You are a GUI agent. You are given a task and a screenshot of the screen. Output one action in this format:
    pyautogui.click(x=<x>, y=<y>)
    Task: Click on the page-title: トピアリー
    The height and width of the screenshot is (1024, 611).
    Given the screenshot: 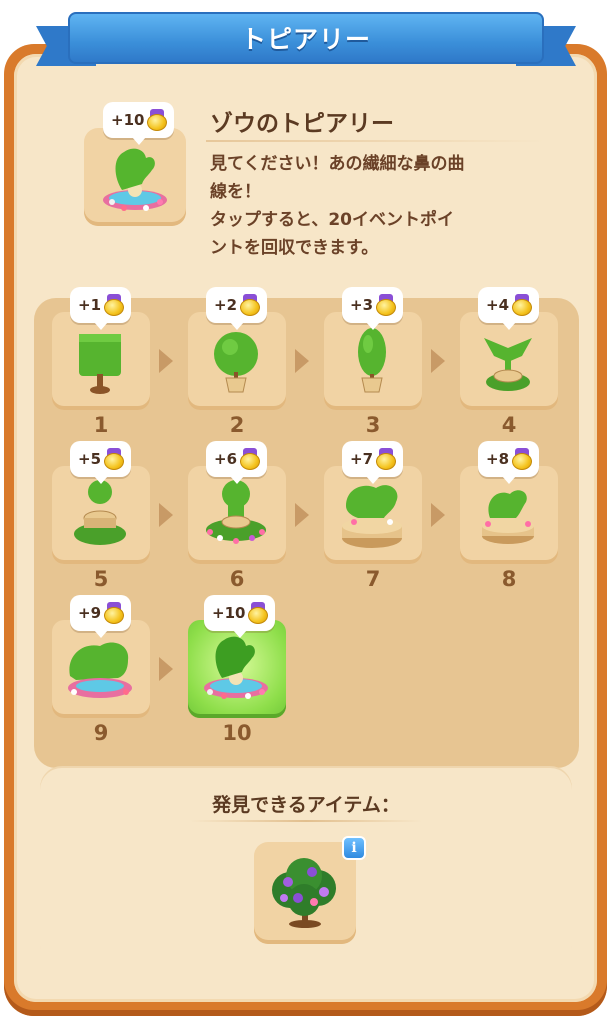 What is the action you would take?
    pyautogui.click(x=305, y=39)
    